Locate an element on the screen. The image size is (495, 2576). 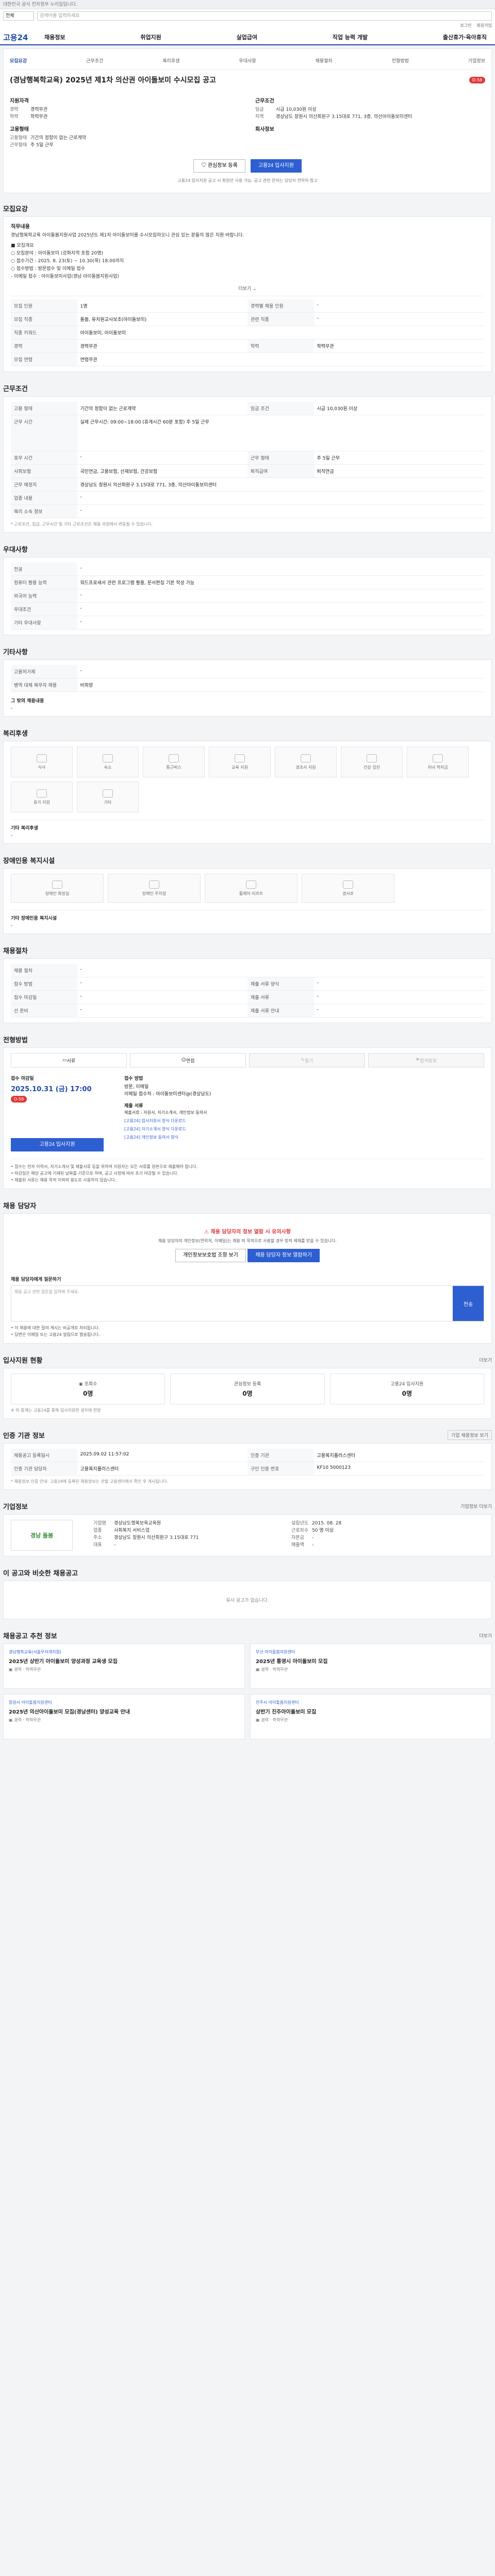
join-link: 회원가입 is located at coordinates (484, 26).